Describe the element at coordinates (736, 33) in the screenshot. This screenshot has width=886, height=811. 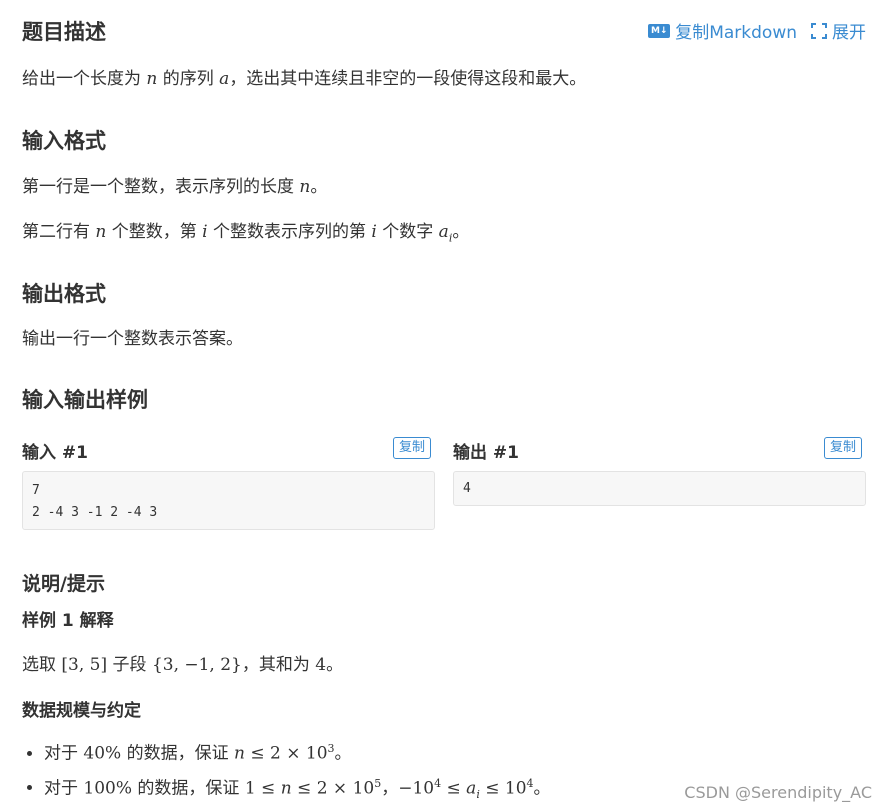
I see `copy-markdown-label: 复制Markdown` at that location.